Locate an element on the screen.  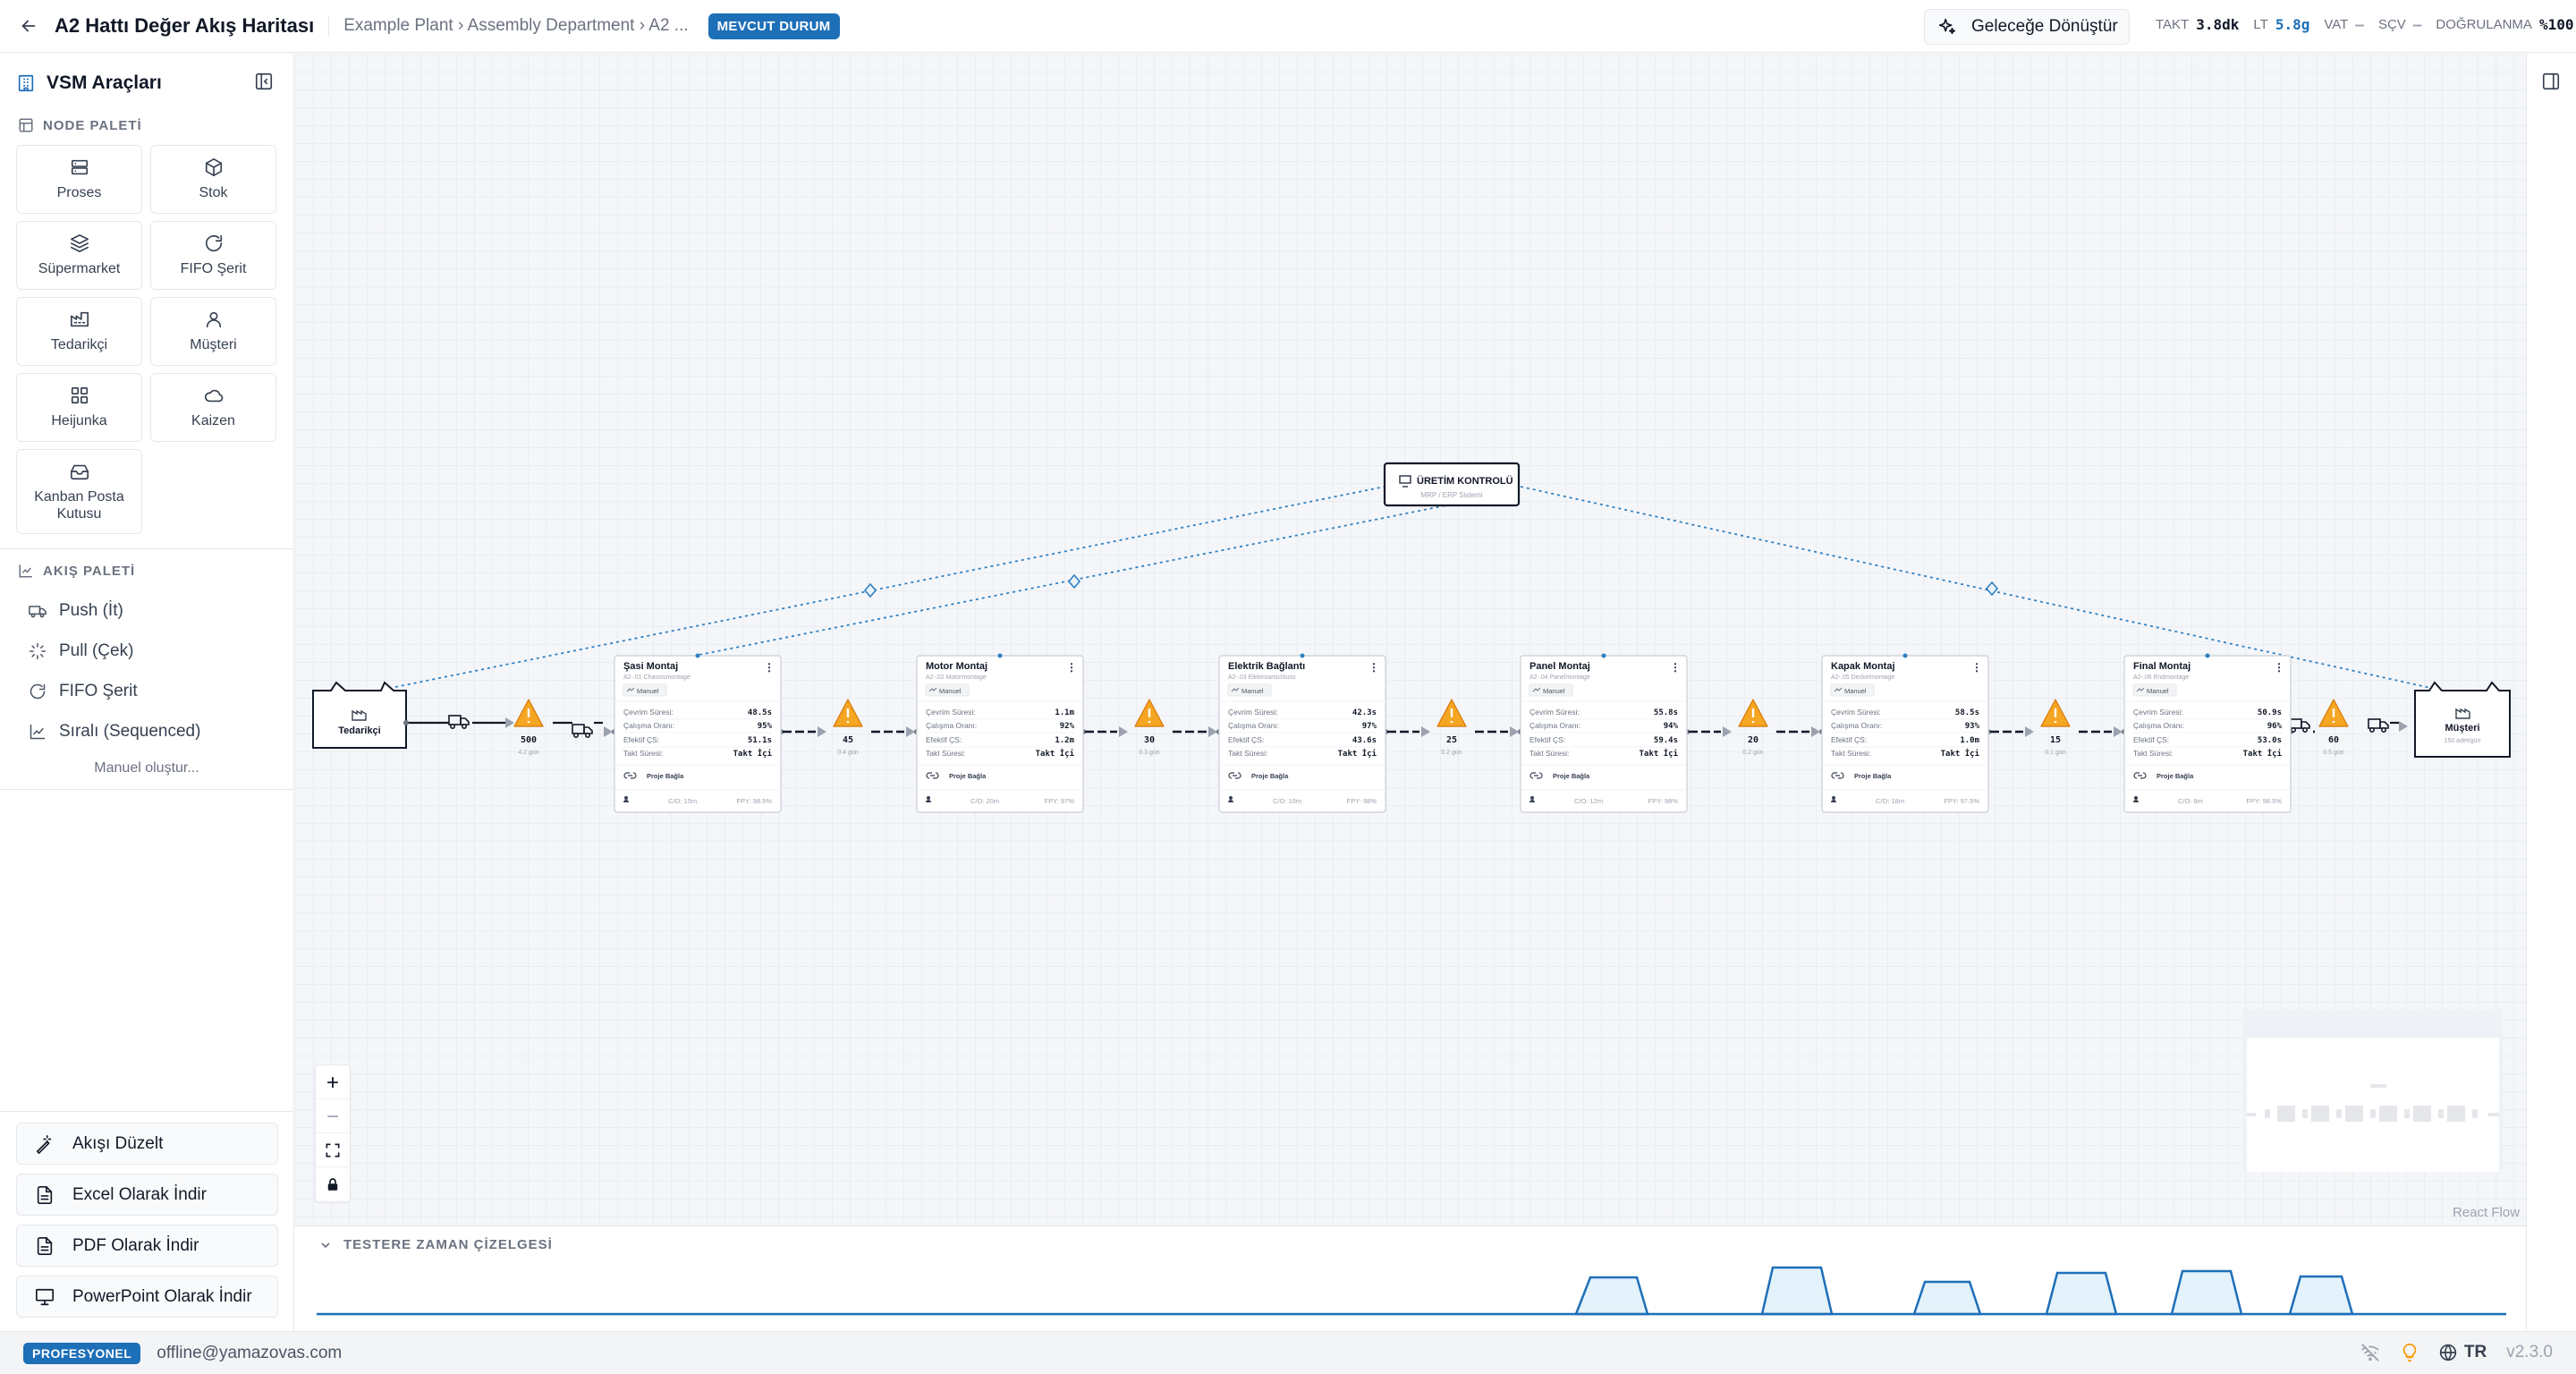
node-tile-tedarik-i: Tedarikçi is located at coordinates (79, 331).